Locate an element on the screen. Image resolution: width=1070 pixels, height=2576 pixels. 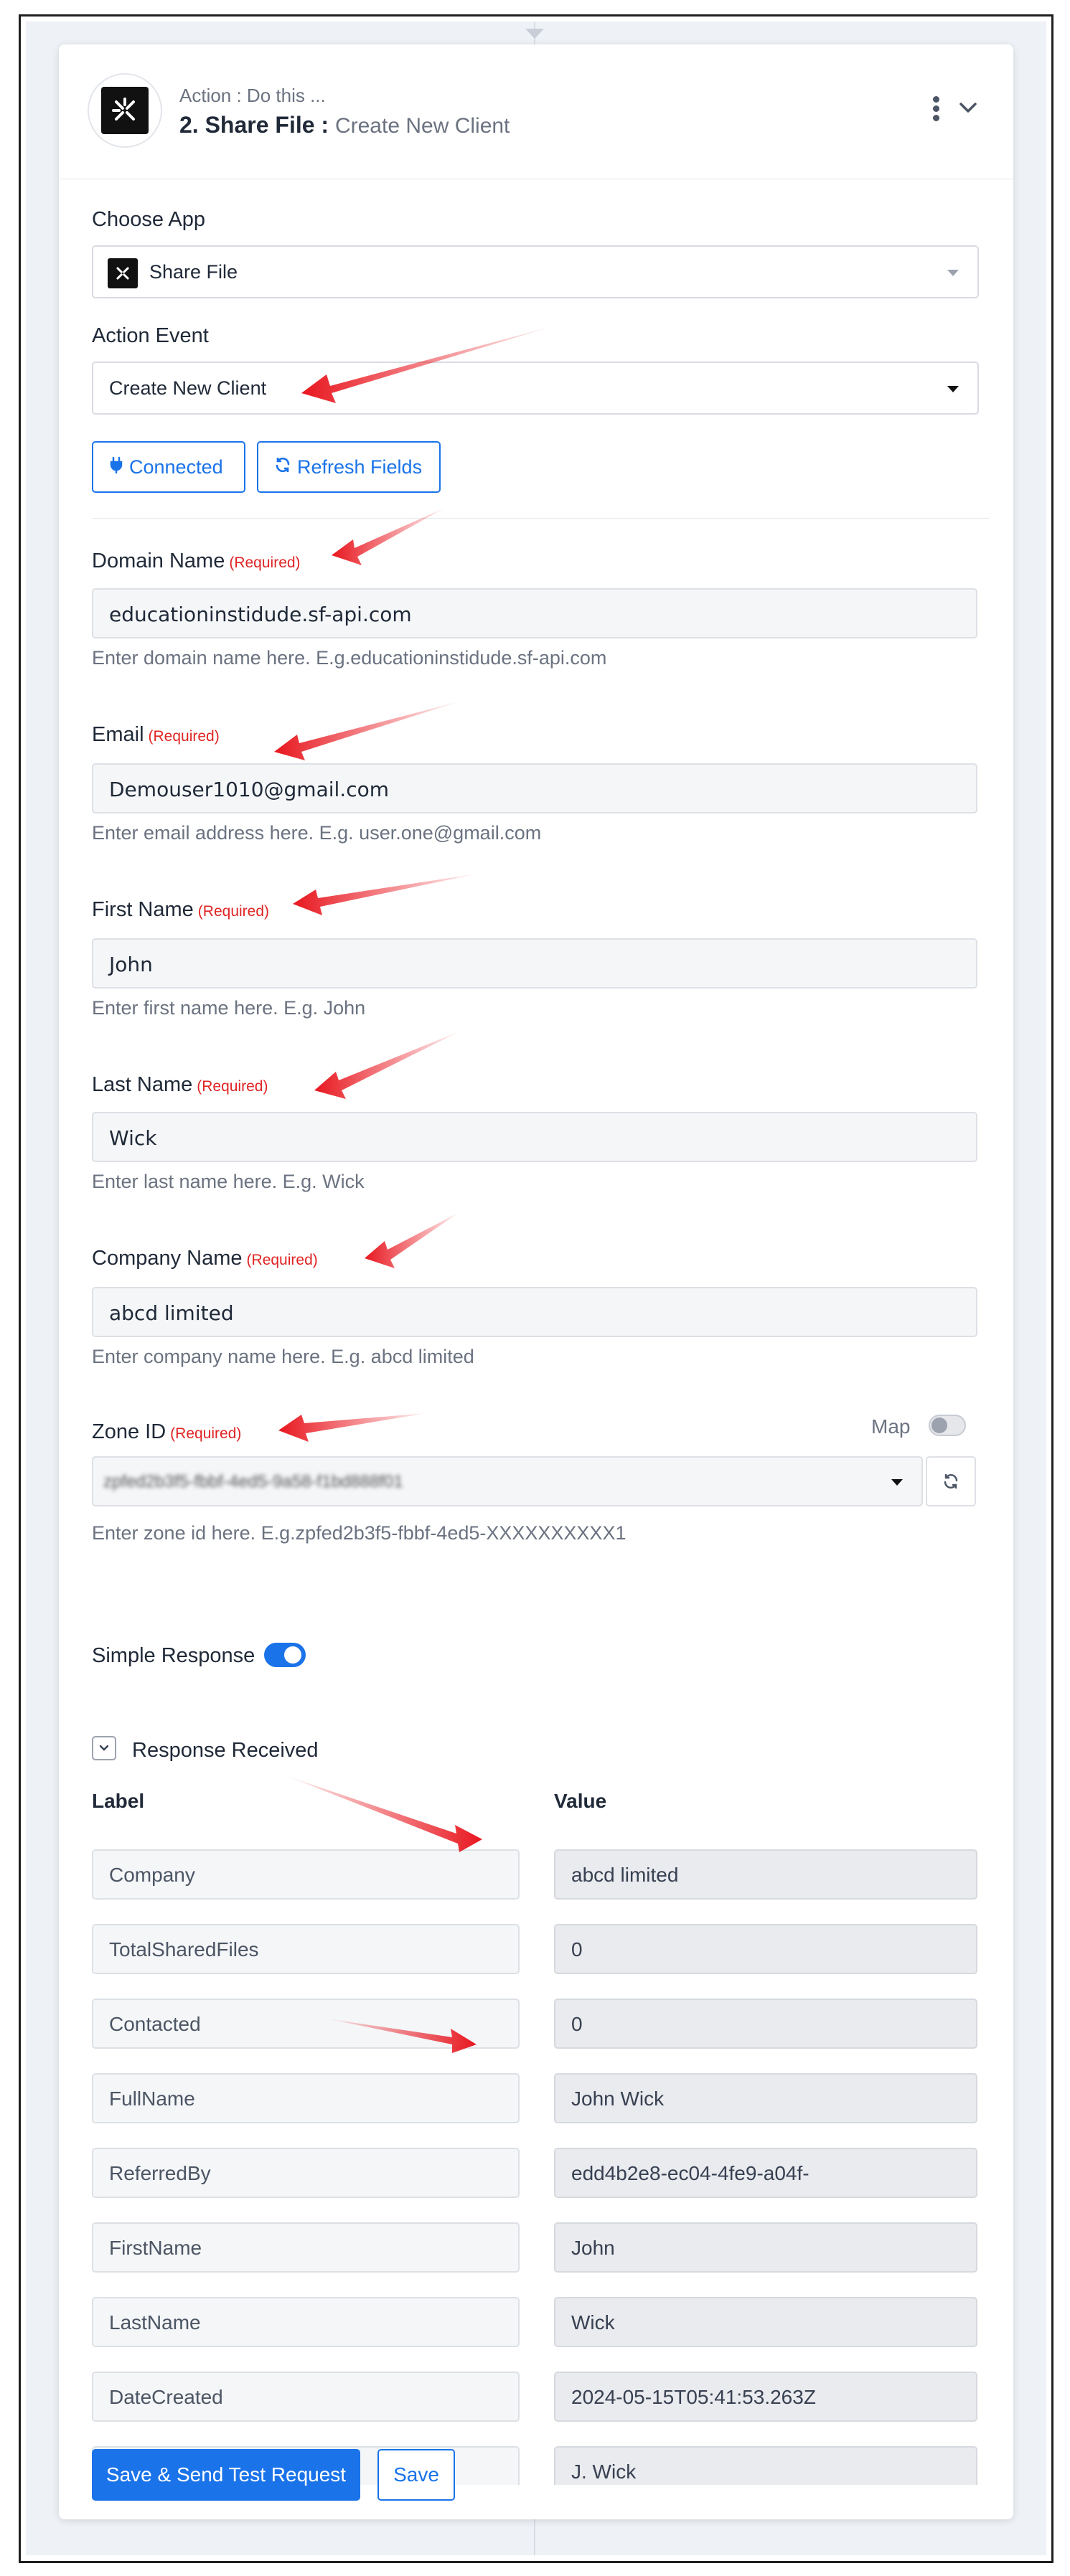
section-divider is located at coordinates (540, 518).